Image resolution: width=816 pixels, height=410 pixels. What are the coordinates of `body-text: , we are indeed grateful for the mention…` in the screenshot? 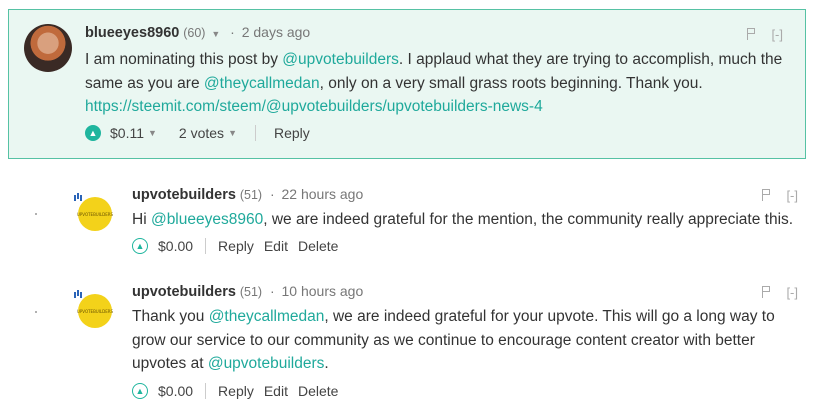 It's located at (528, 219).